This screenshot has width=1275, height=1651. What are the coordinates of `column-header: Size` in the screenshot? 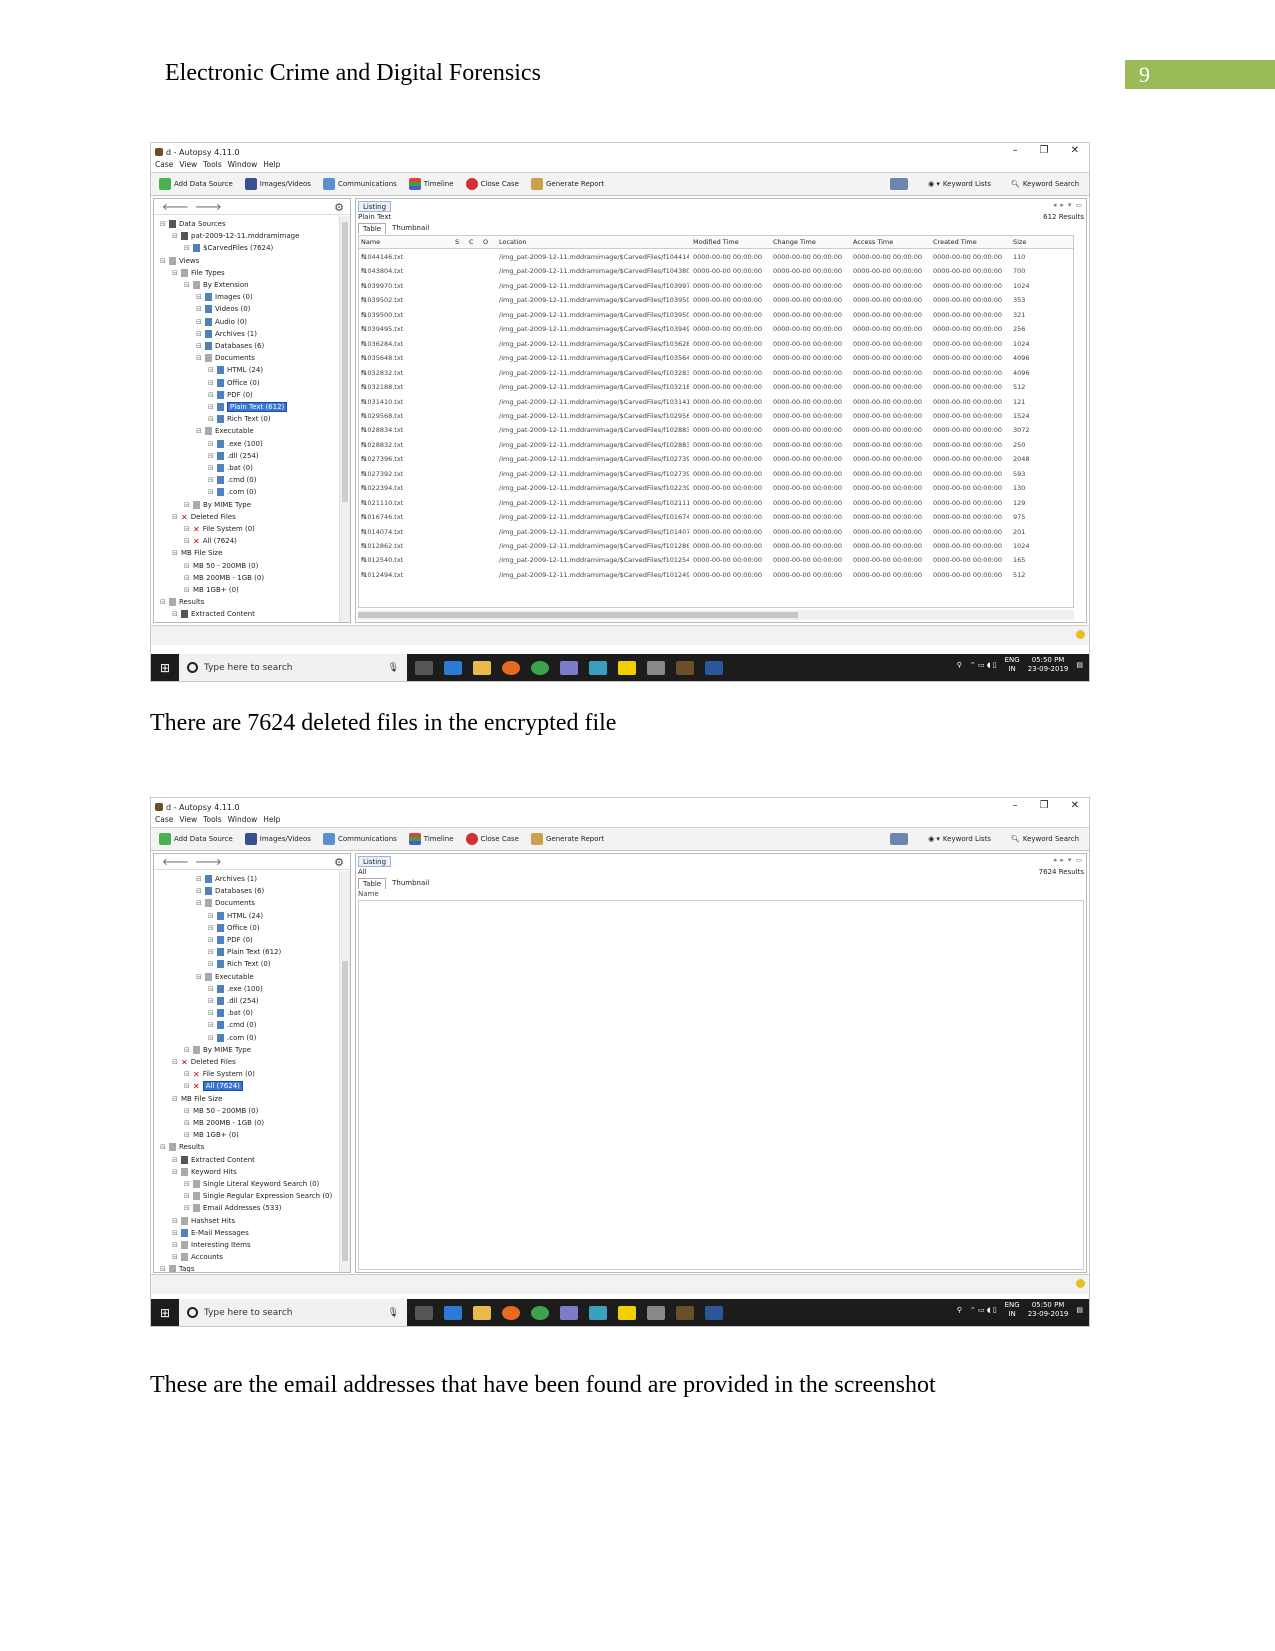 It's located at (1019, 242).